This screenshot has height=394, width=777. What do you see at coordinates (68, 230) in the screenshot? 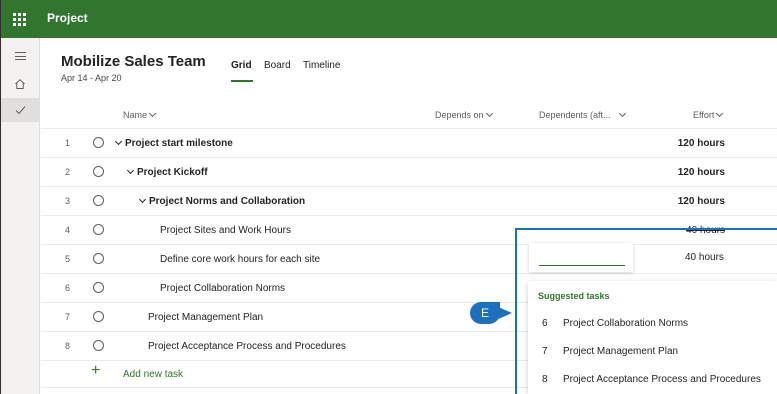
I see `row-number: 4` at bounding box center [68, 230].